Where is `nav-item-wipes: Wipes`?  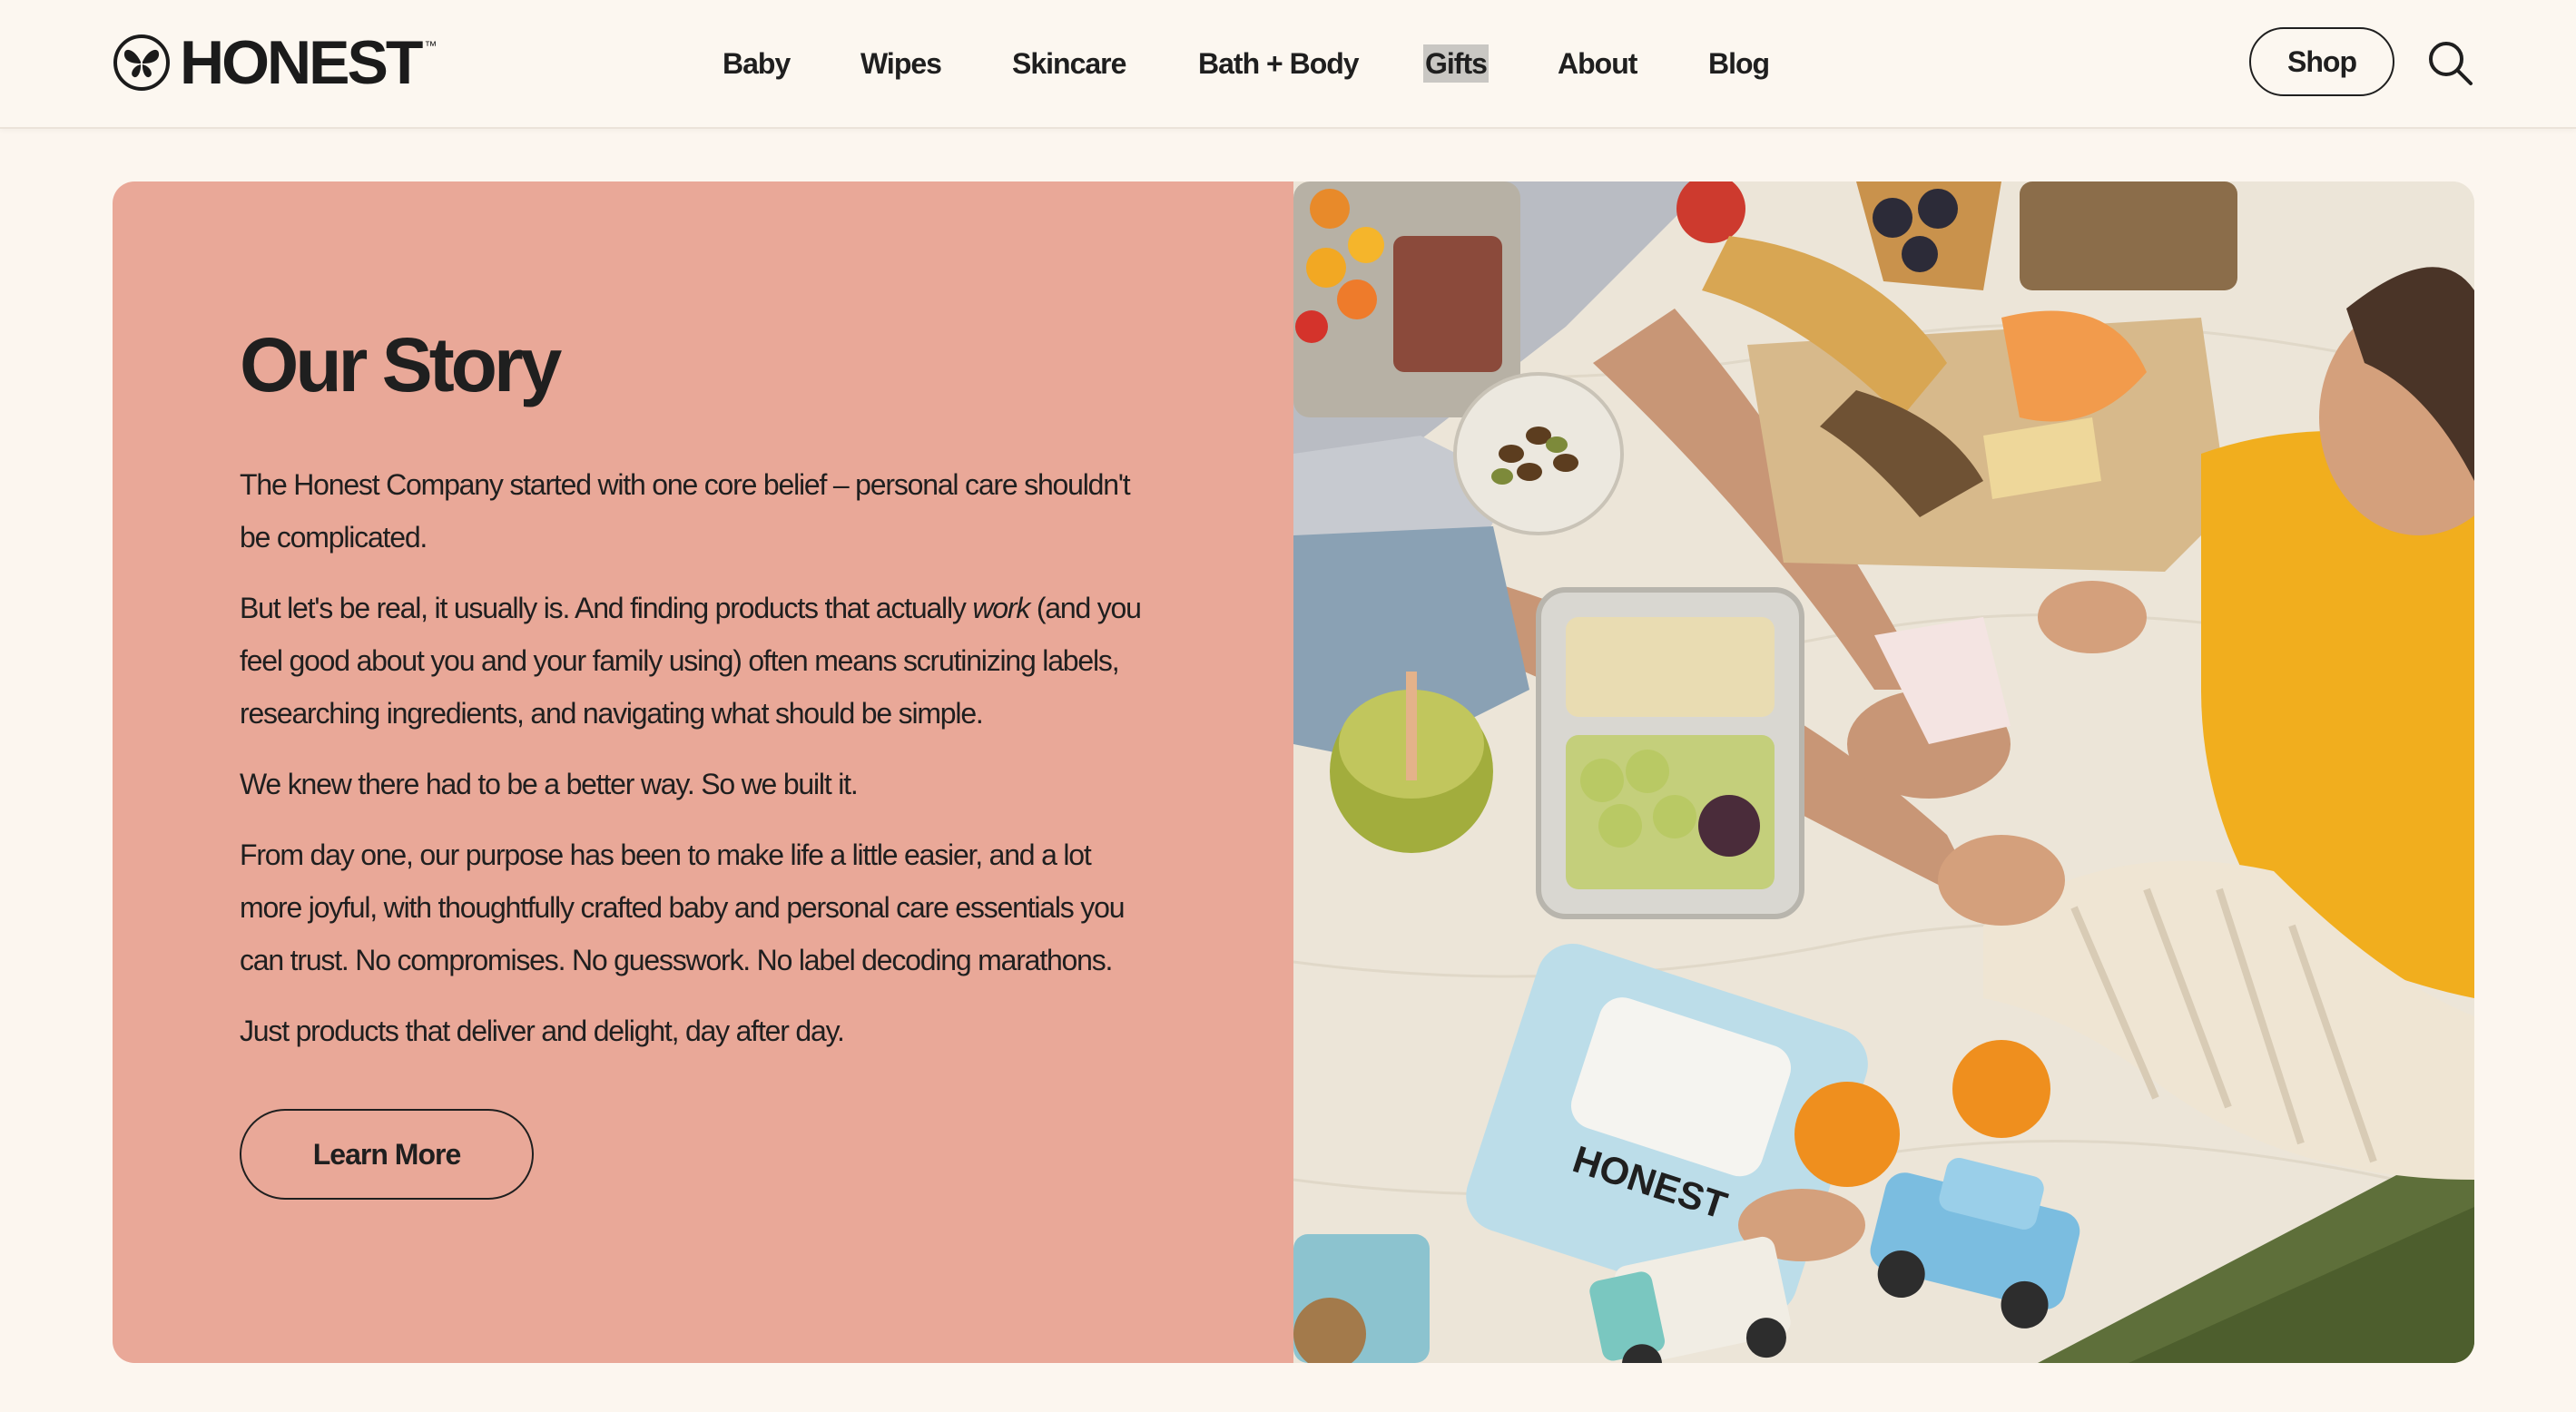
nav-item-wipes: Wipes is located at coordinates (901, 63).